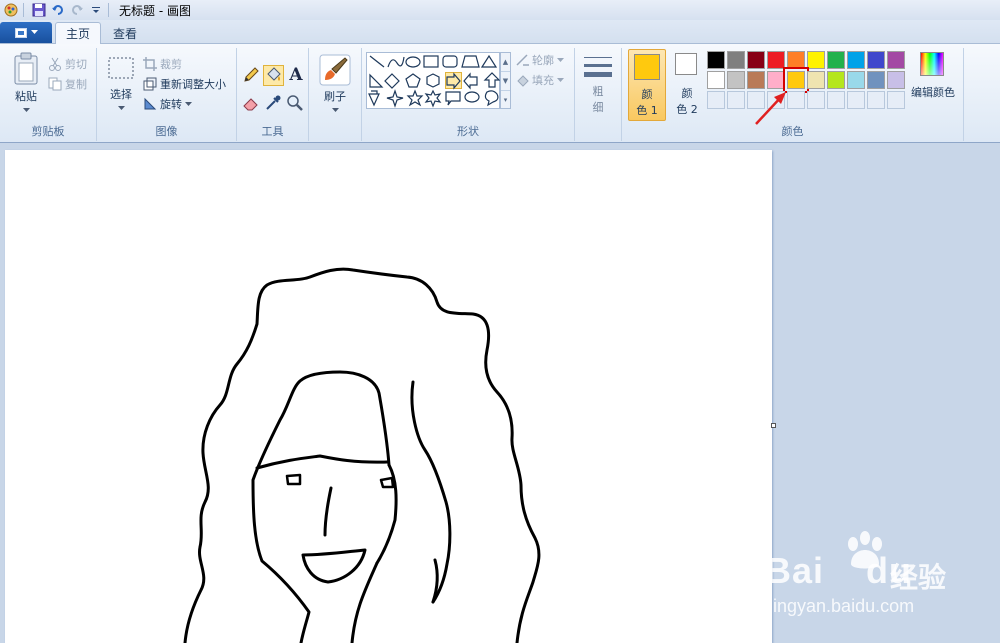 Image resolution: width=1000 pixels, height=643 pixels. Describe the element at coordinates (880, 580) in the screenshot. I see `baidu-jingyan-watermark: Bai du 经验 jingyan.baidu.com` at that location.